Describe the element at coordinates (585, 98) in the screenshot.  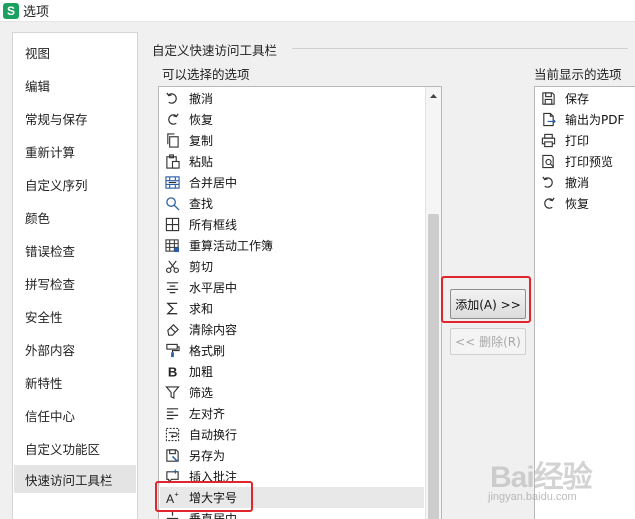
I see `list-item: 保存` at that location.